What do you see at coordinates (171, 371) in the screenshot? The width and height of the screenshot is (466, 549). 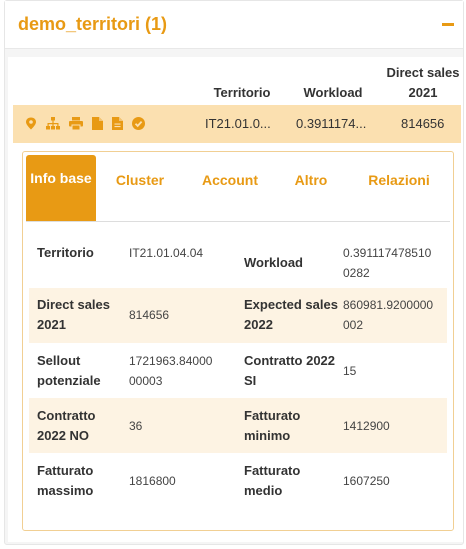 I see `value-sellout: 1721963.84000 00003` at bounding box center [171, 371].